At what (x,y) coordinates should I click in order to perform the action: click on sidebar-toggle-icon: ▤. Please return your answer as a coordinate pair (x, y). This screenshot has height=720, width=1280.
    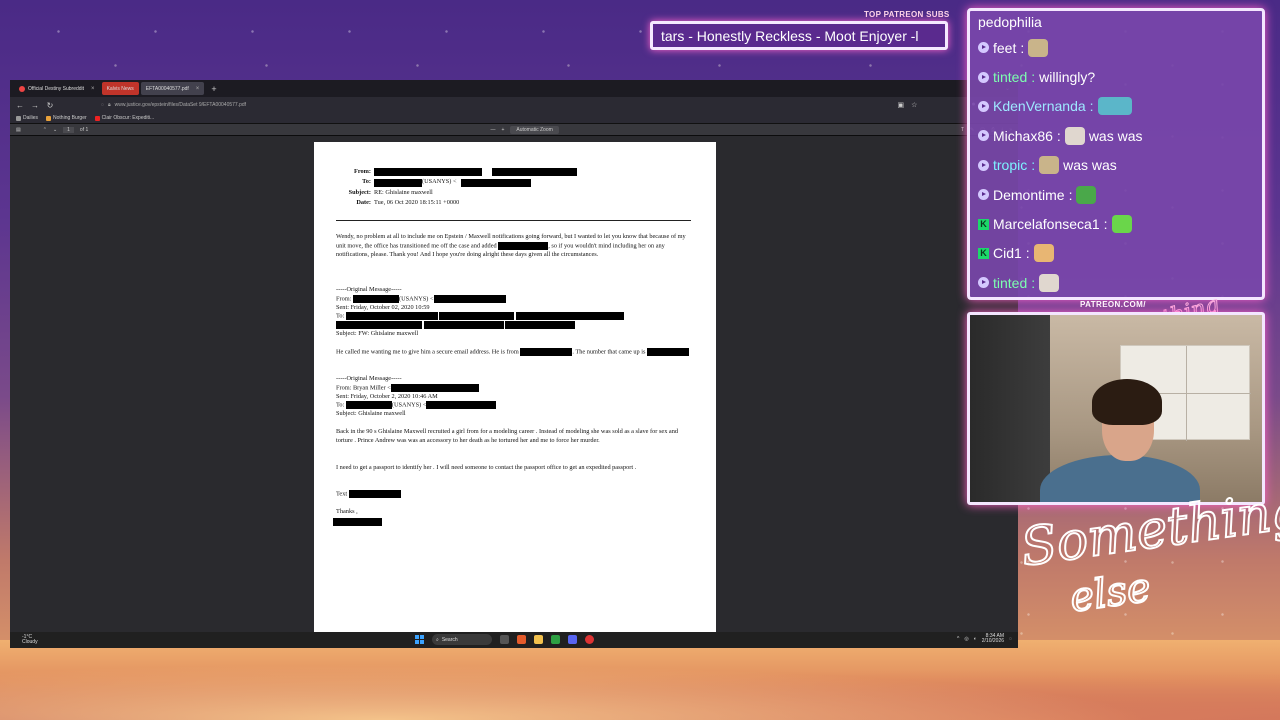
    Looking at the image, I should click on (18, 130).